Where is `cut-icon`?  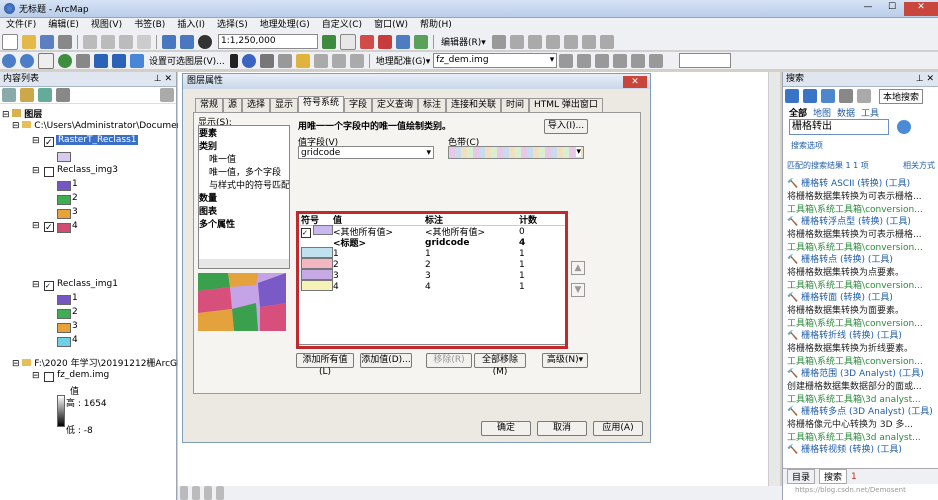 cut-icon is located at coordinates (90, 41).